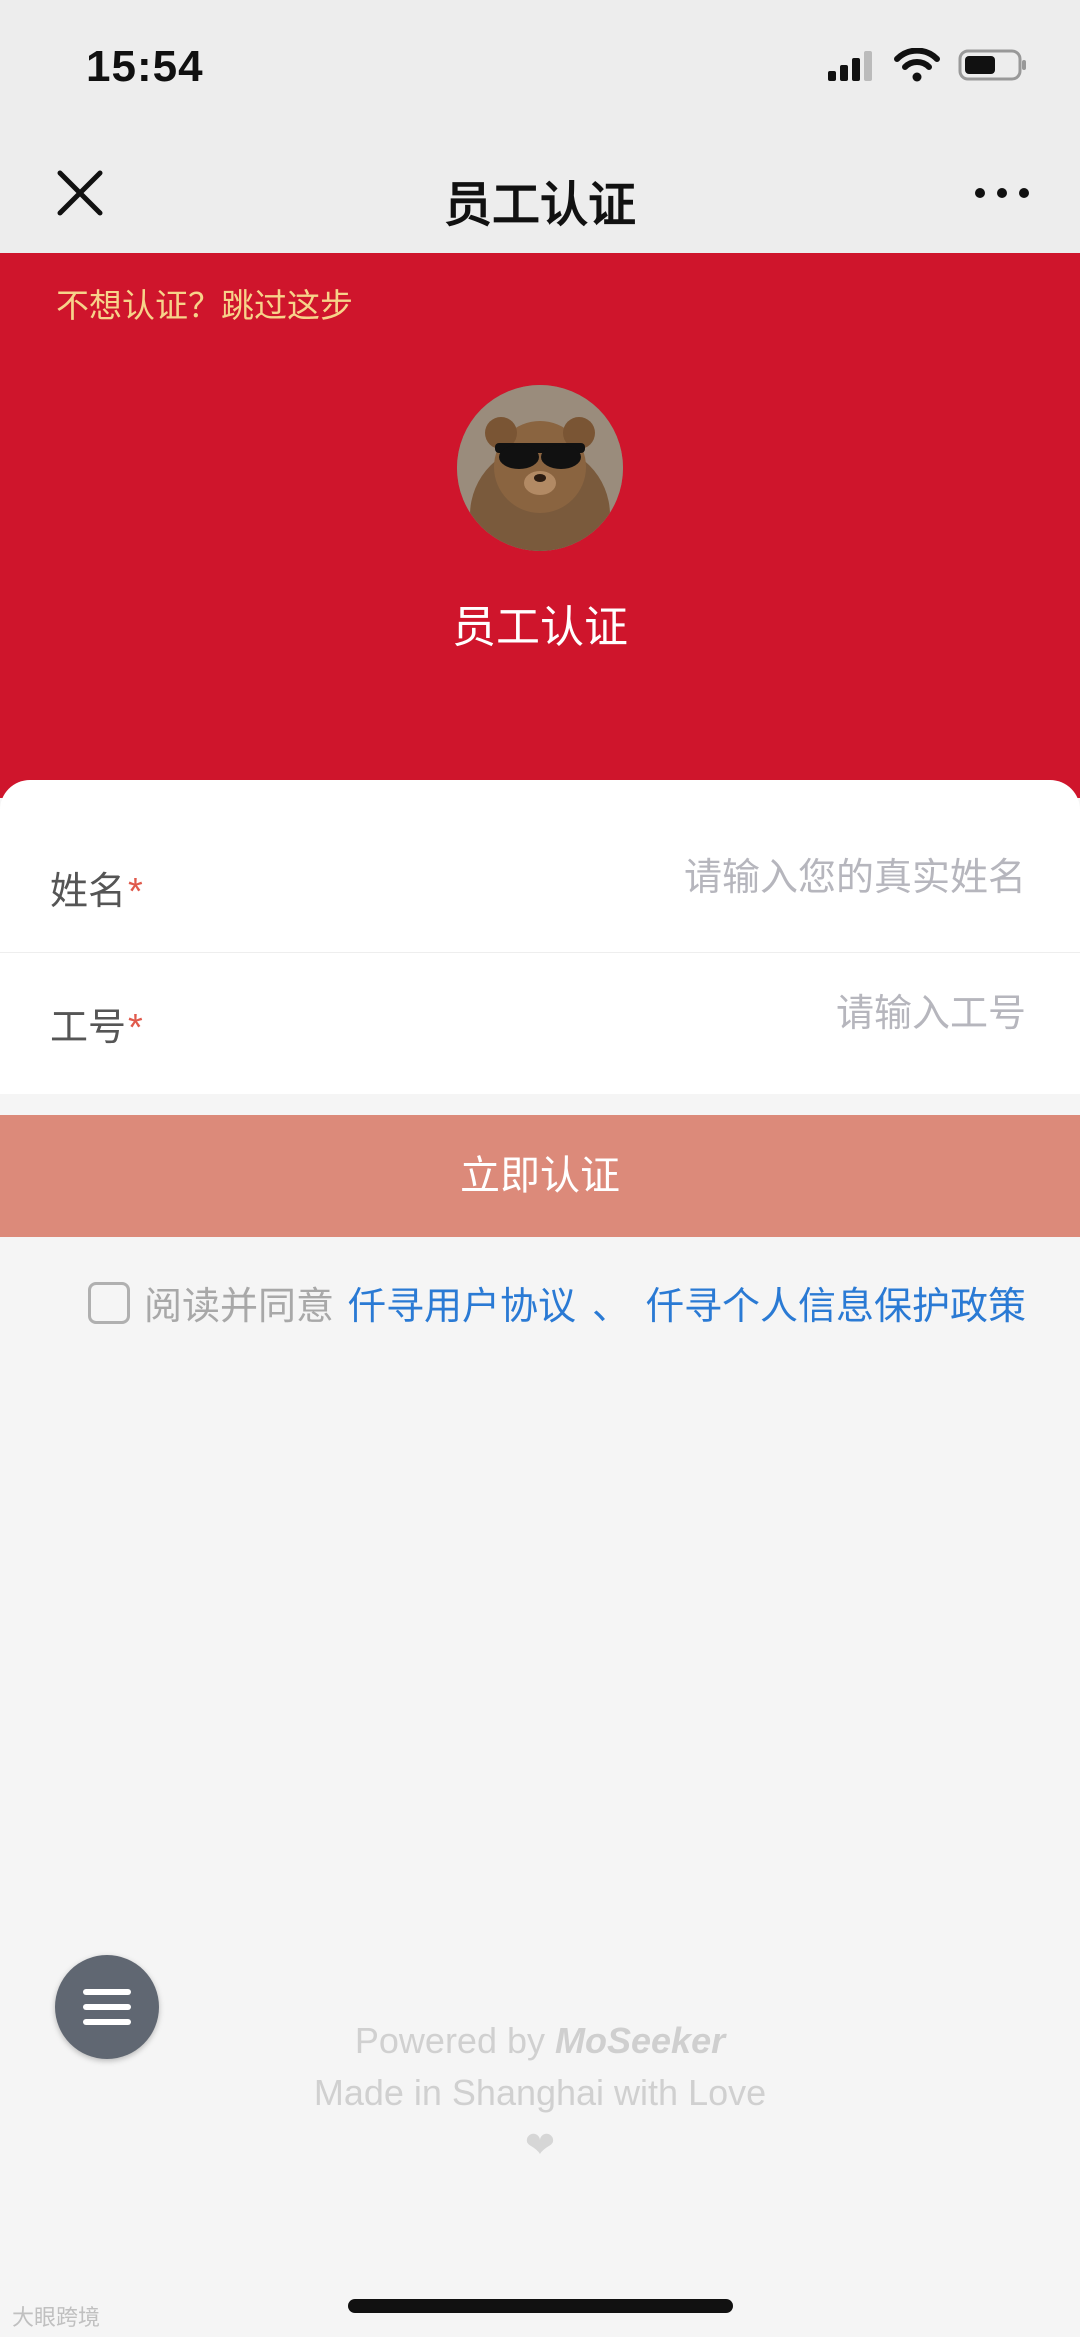  I want to click on nav-bar: 员工认证, so click(540, 194).